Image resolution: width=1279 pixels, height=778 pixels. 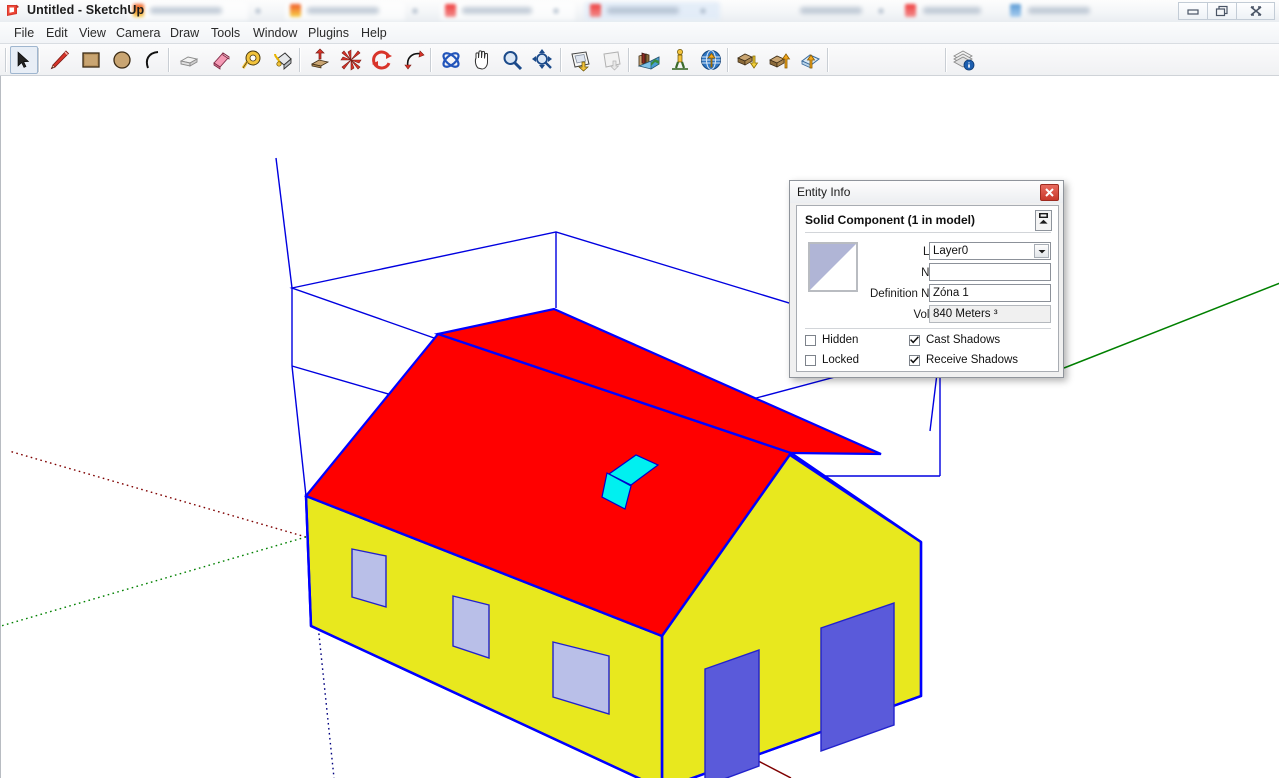 I want to click on name-field, so click(x=990, y=272).